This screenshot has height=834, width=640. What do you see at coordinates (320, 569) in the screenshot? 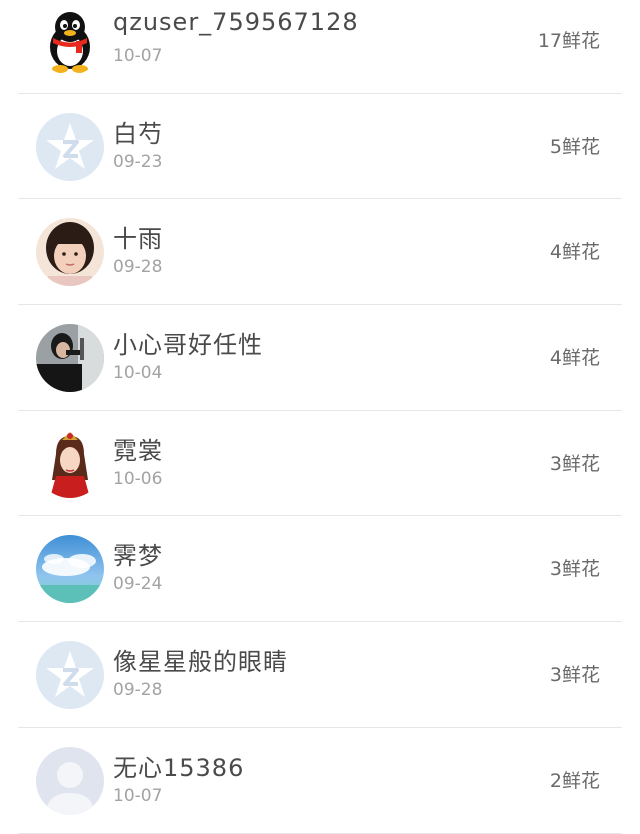
I see `list-item: 霁梦 09-24 3鲜花` at bounding box center [320, 569].